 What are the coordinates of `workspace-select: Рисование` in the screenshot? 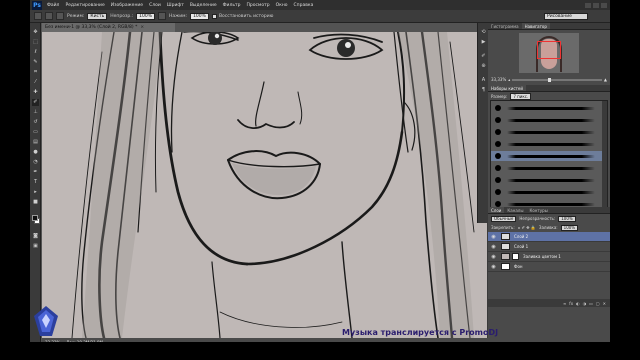 It's located at (566, 16).